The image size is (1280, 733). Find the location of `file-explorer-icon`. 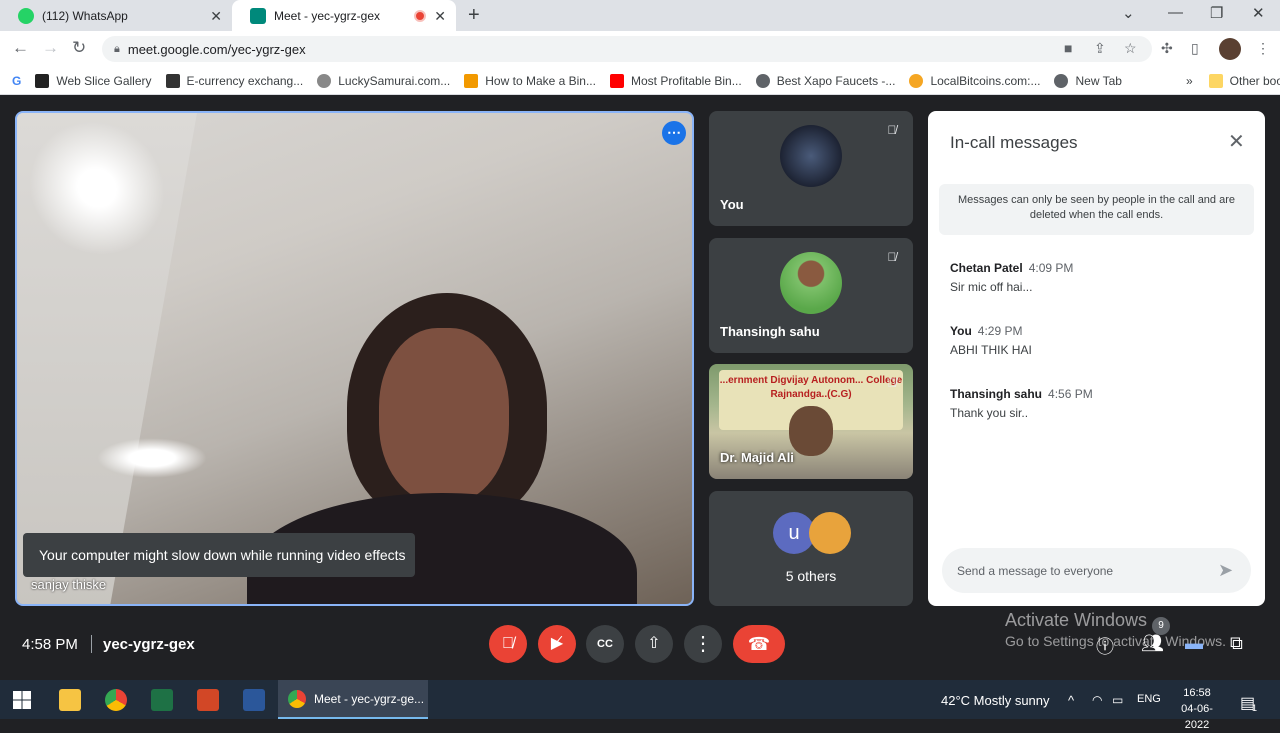

file-explorer-icon is located at coordinates (70, 700).